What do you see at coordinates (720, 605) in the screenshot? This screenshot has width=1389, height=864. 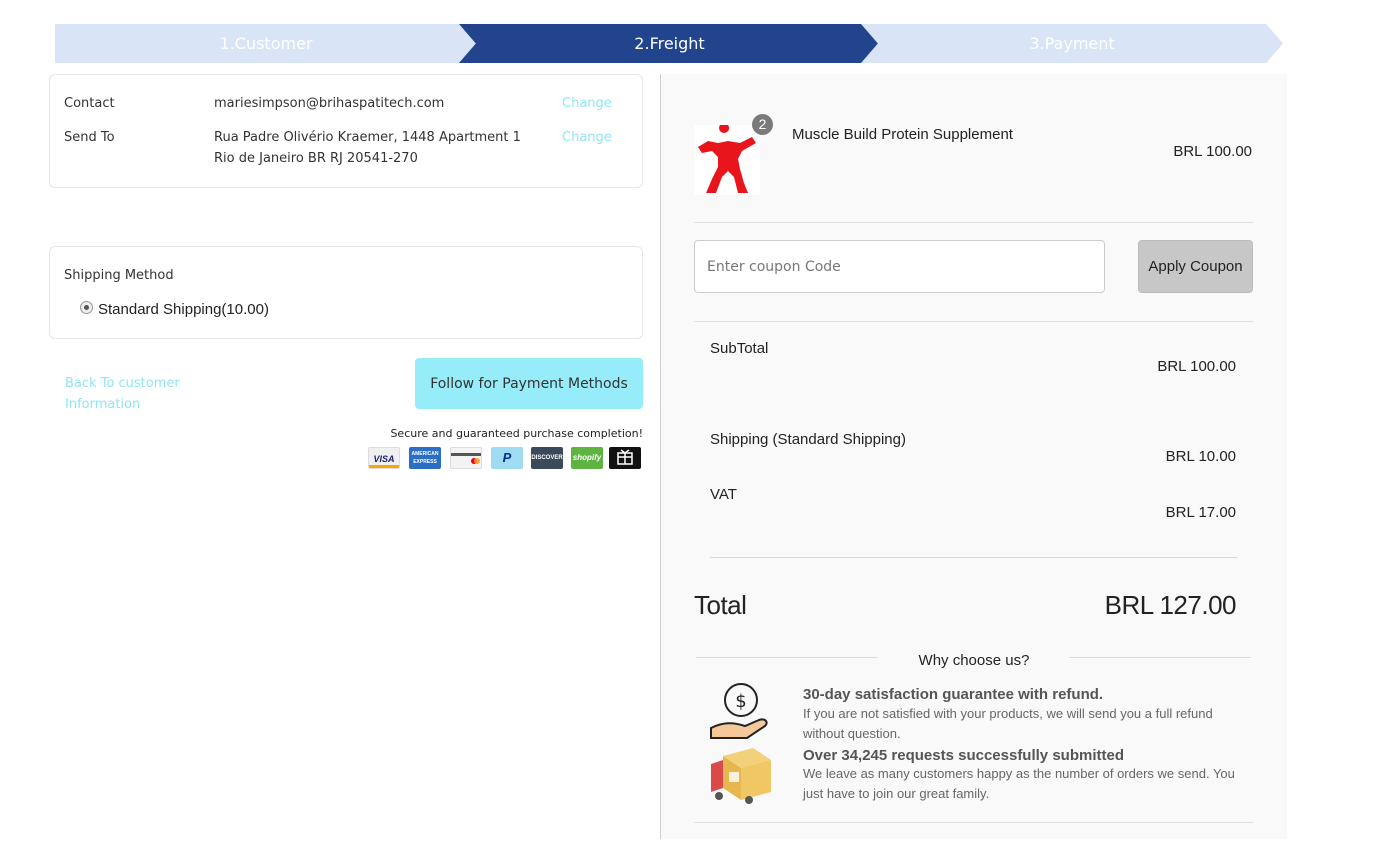 I see `total-label: Total` at bounding box center [720, 605].